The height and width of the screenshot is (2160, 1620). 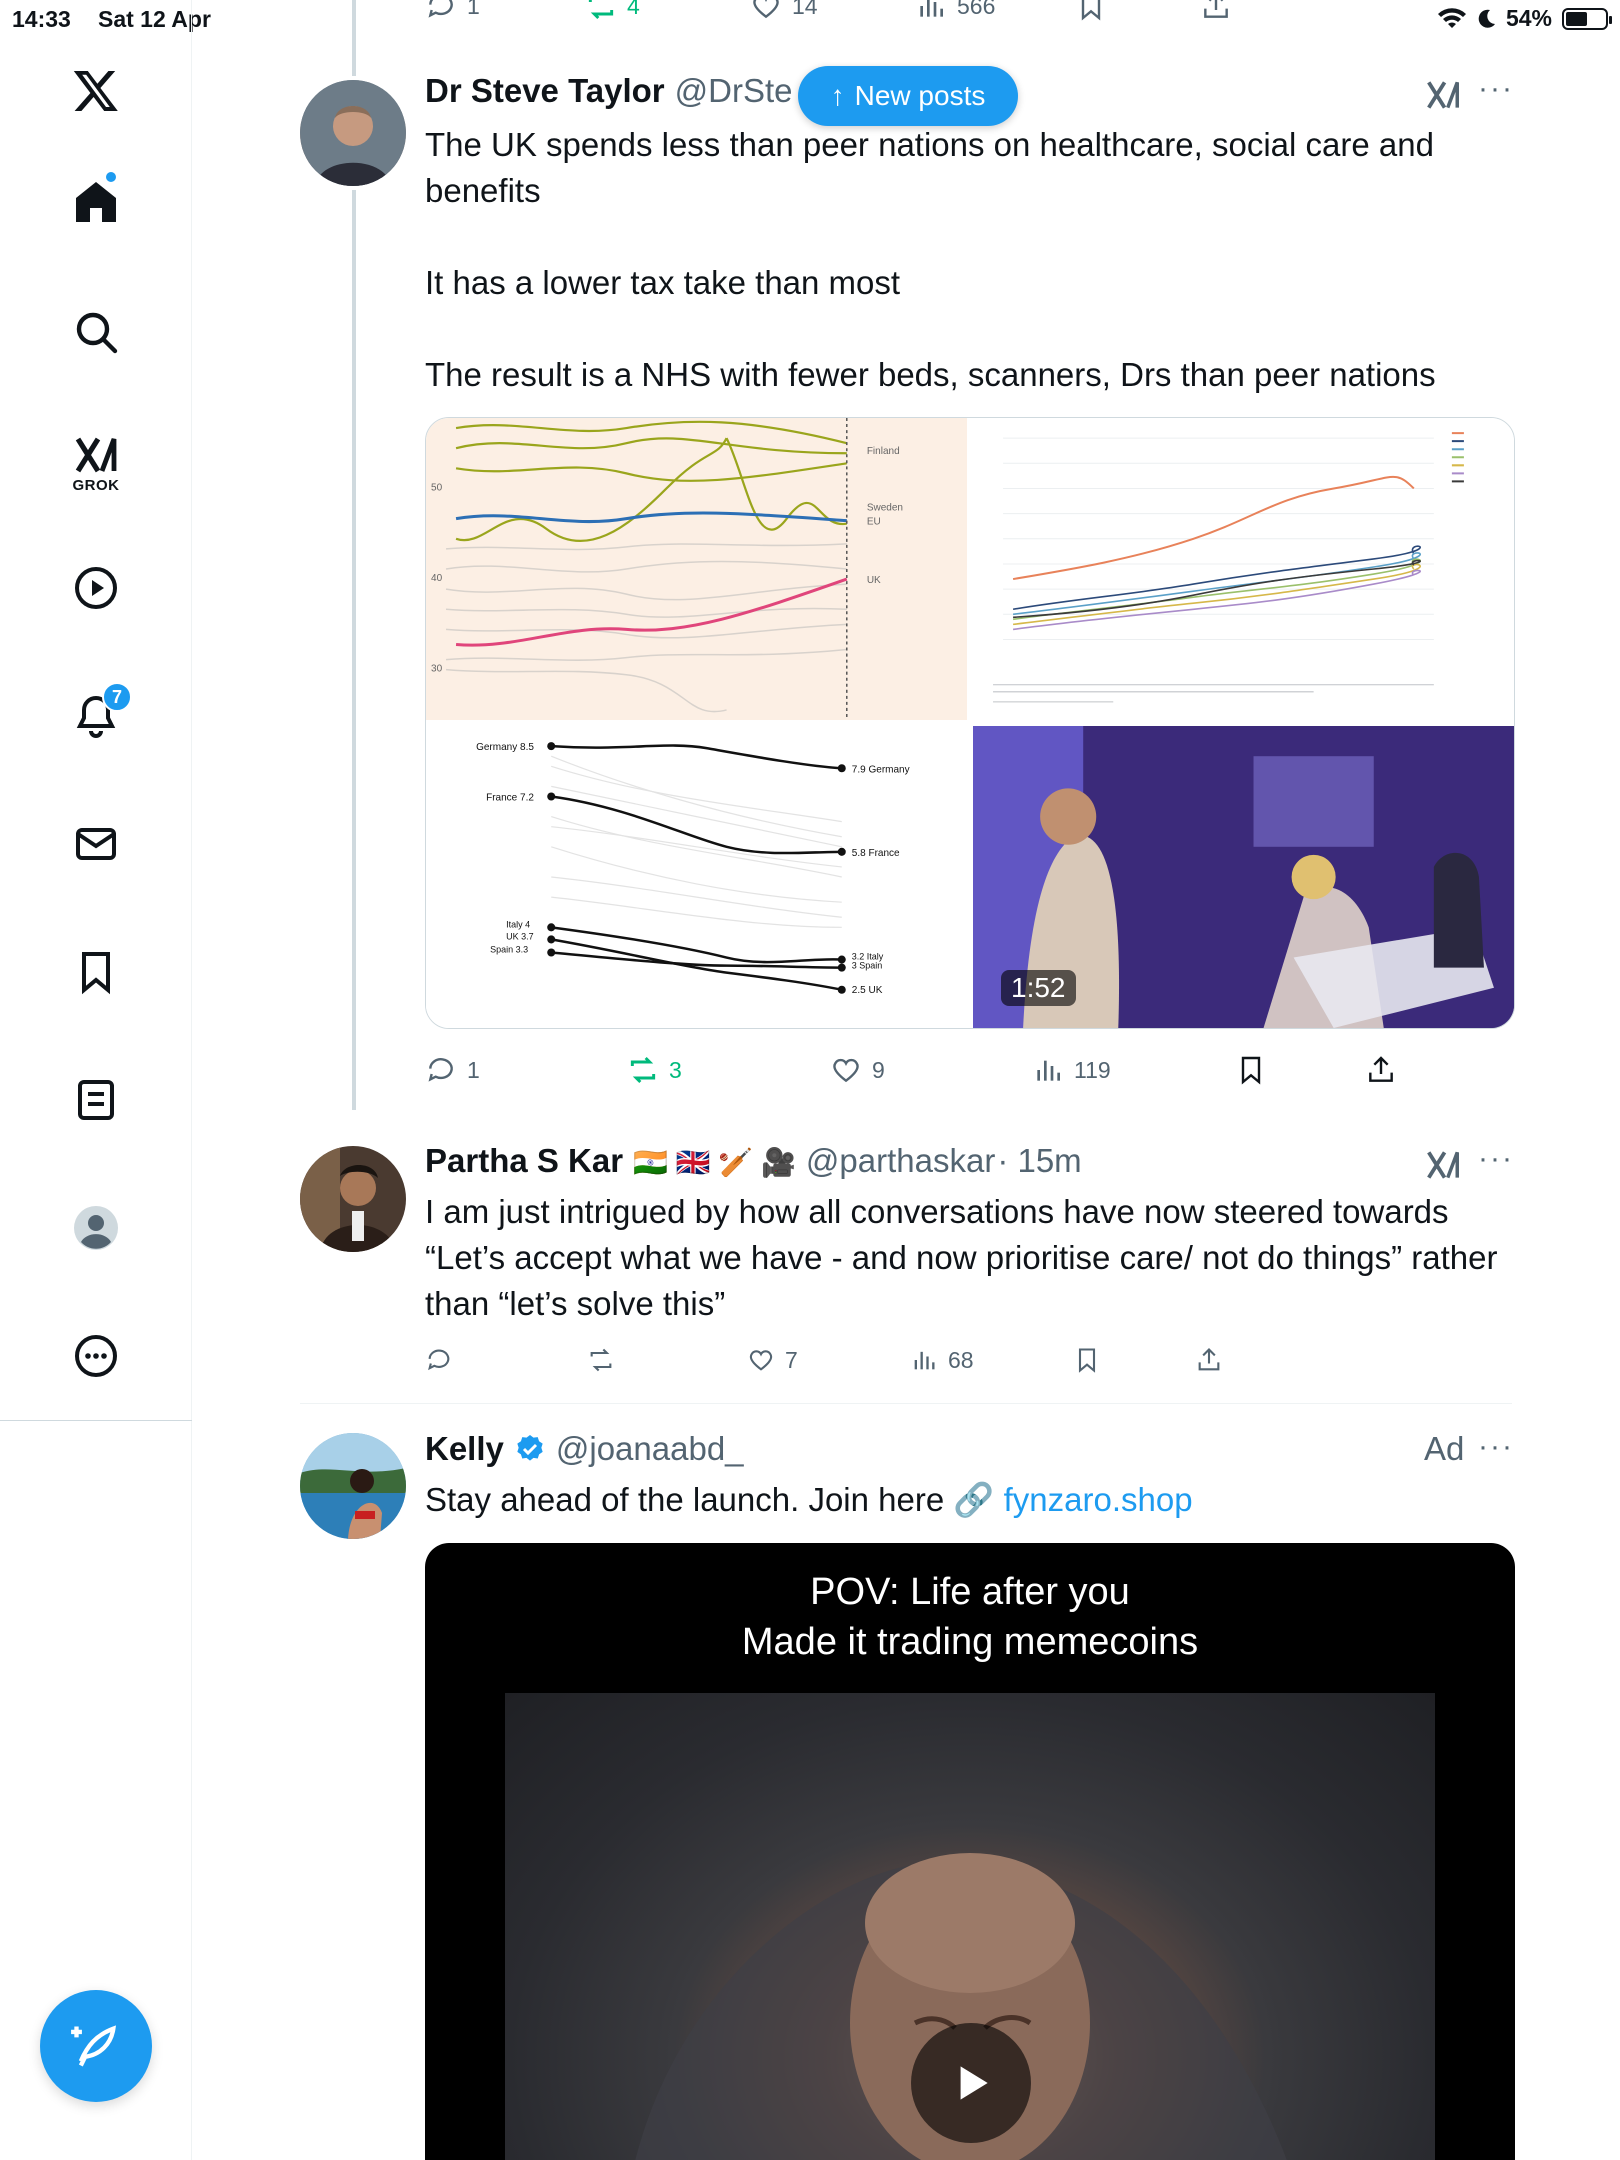 I want to click on reply-button, so click(x=444, y=1360).